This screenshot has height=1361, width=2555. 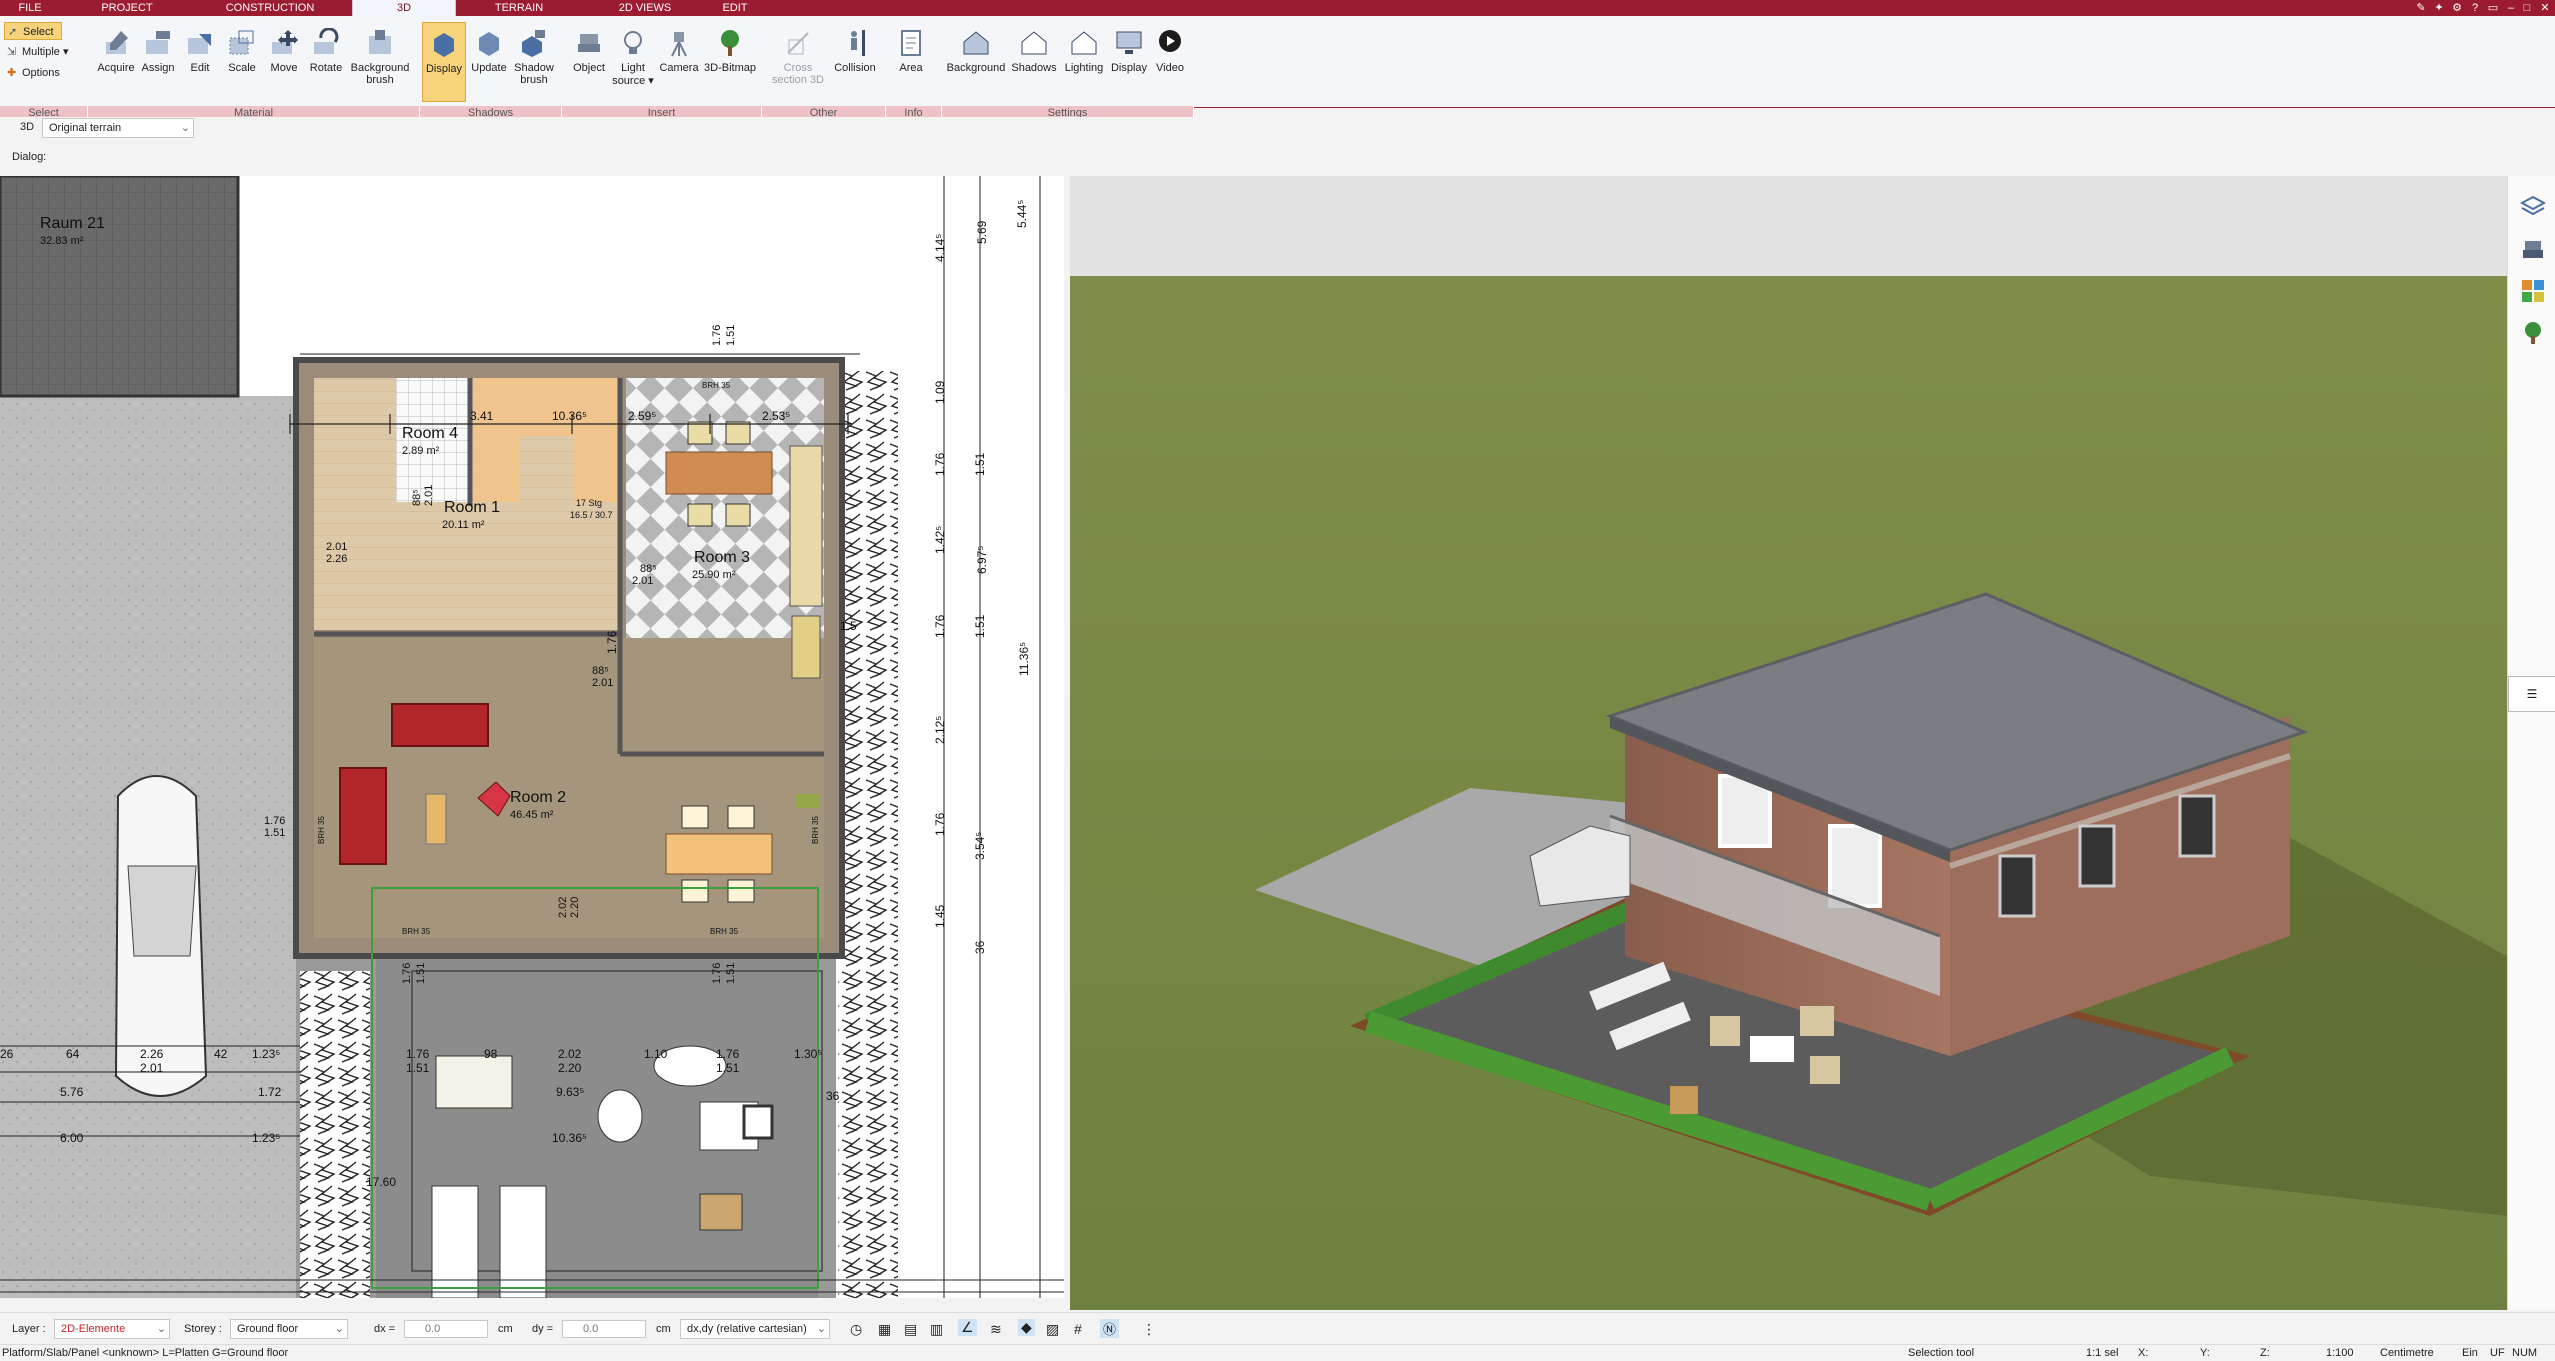 What do you see at coordinates (976, 43) in the screenshot?
I see `background-icon` at bounding box center [976, 43].